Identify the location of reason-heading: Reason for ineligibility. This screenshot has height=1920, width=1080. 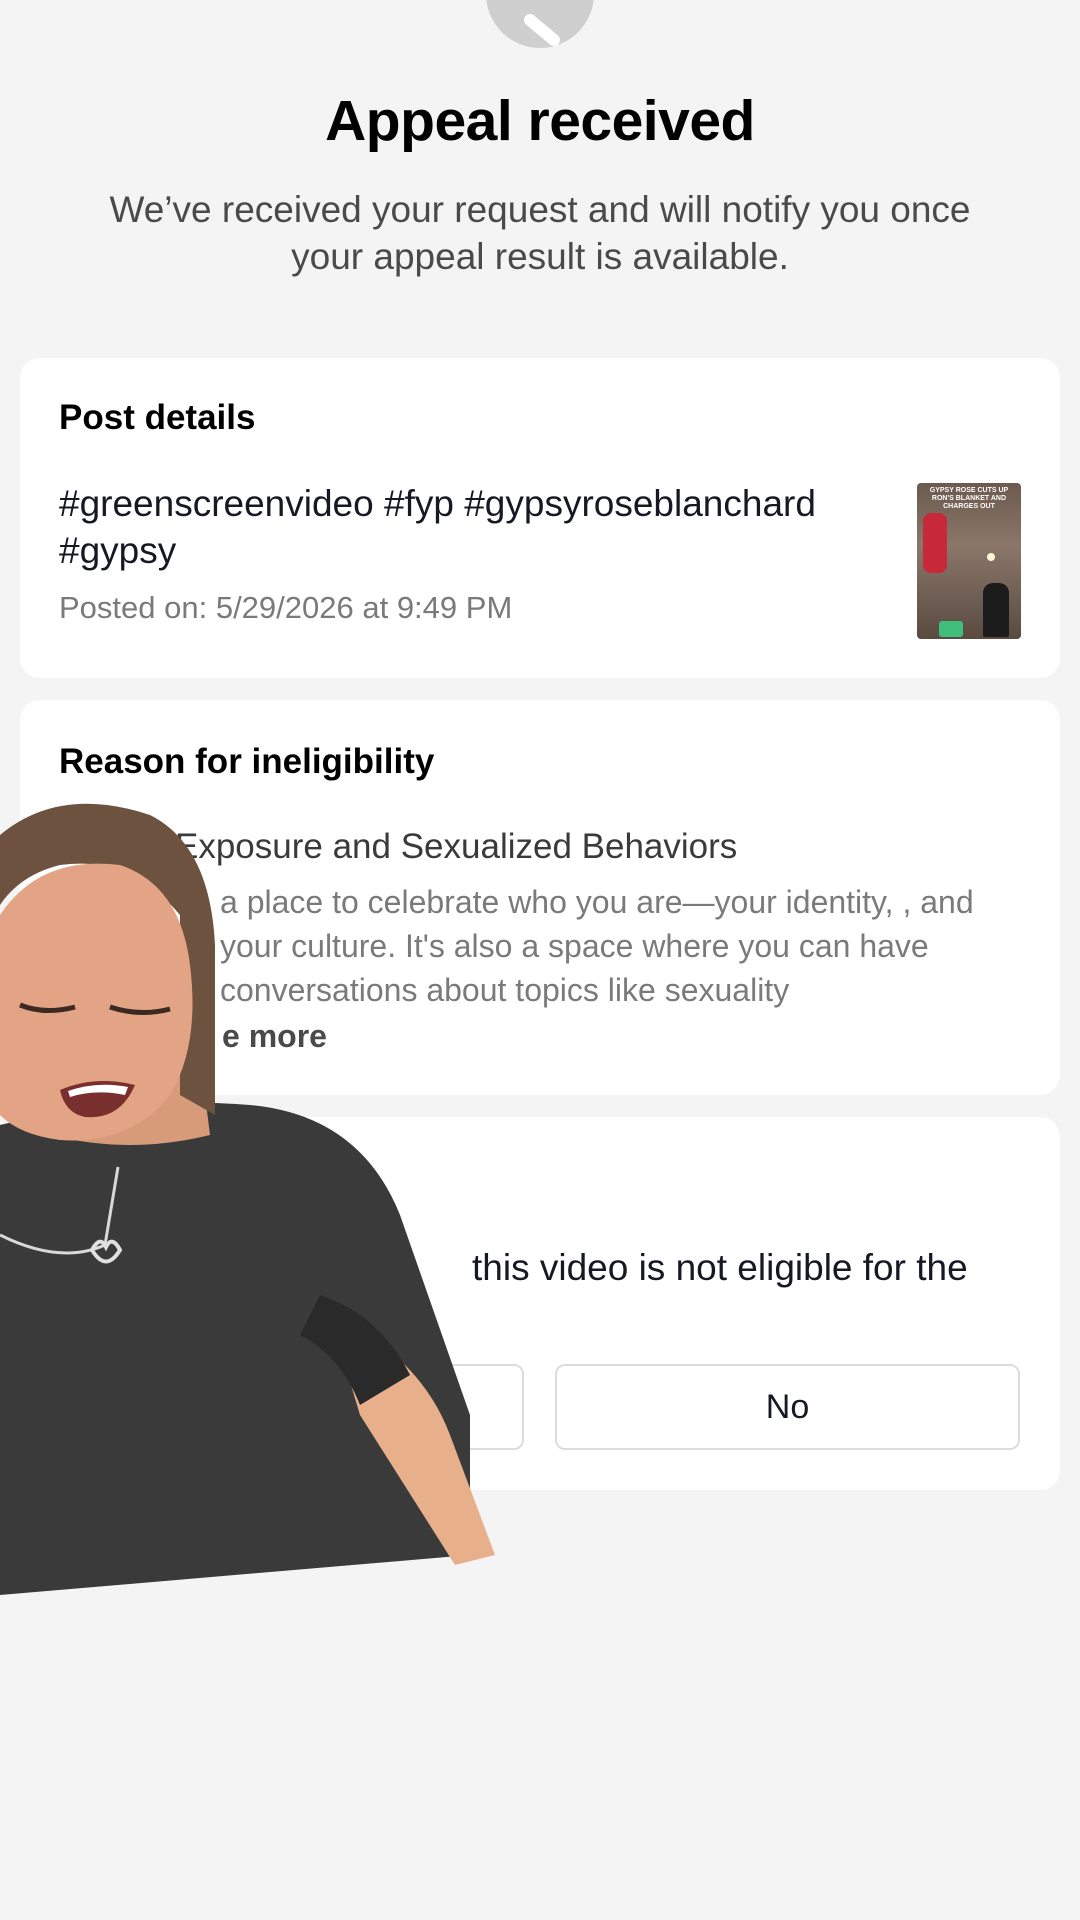
(247, 761).